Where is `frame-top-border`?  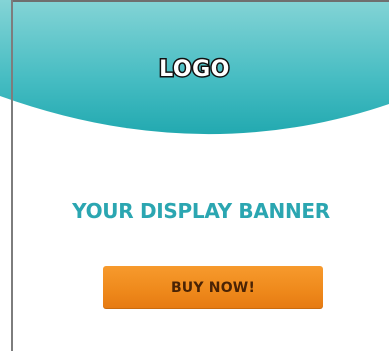
frame-top-border is located at coordinates (200, 1).